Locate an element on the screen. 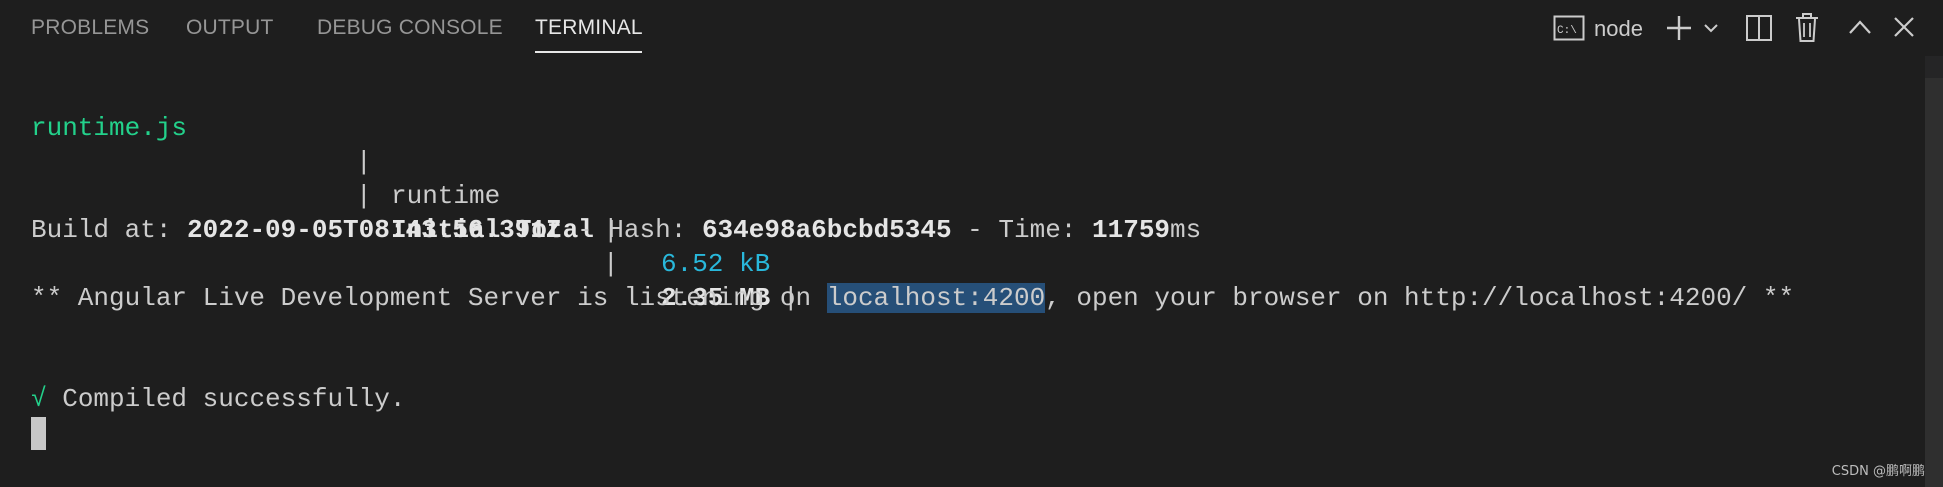 The image size is (1943, 487). watermark: CSDN @鹏啊鹏 is located at coordinates (1878, 471).